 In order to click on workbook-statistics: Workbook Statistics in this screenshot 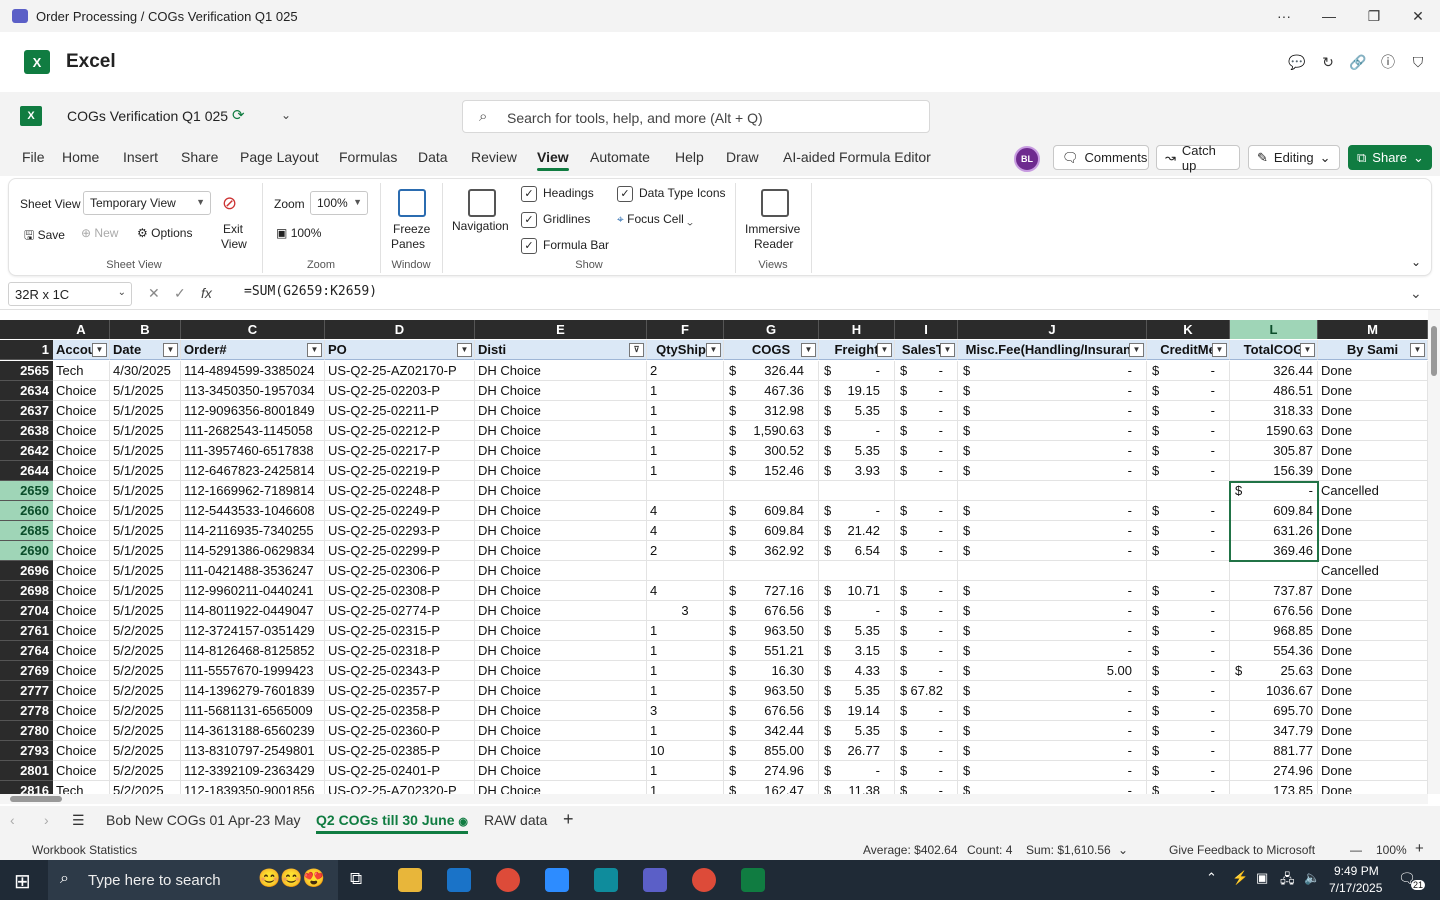, I will do `click(84, 850)`.